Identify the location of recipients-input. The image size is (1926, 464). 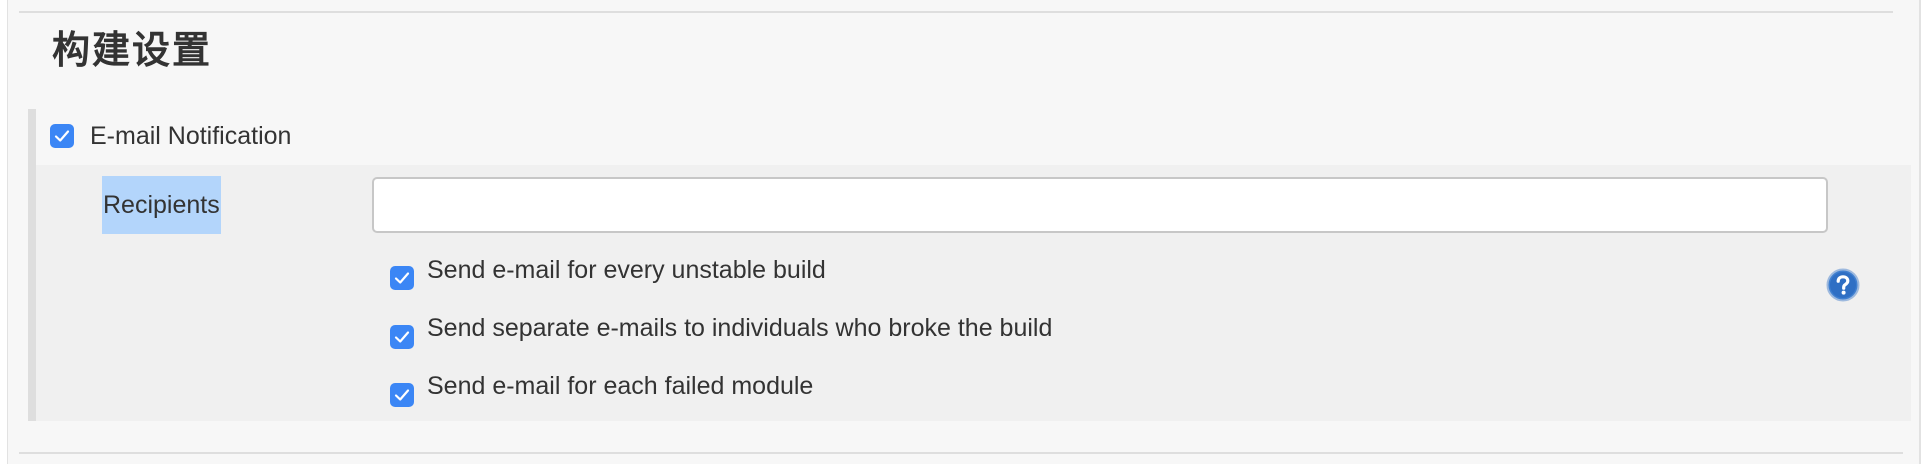
(1100, 205).